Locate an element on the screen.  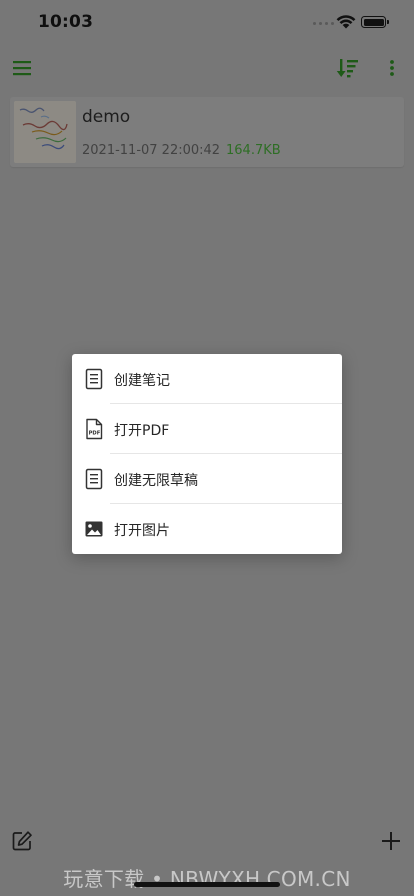
pdf-file-icon: PDF is located at coordinates (94, 429).